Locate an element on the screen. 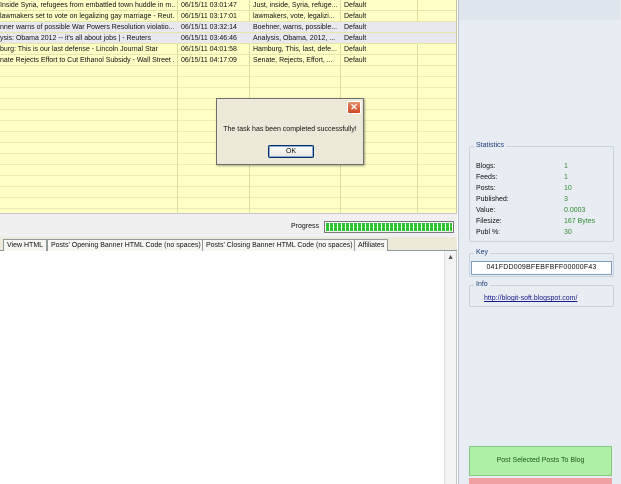  stat-value-published: 3 is located at coordinates (566, 199).